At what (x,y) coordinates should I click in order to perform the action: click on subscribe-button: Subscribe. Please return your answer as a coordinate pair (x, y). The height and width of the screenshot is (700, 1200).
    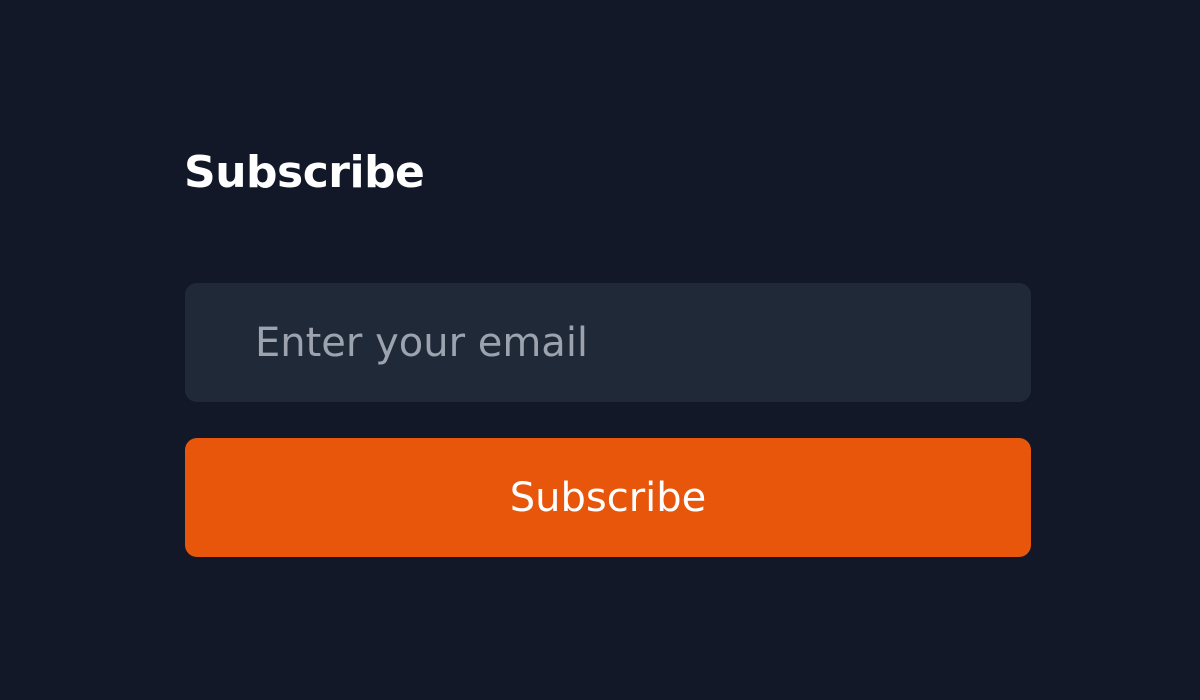
    Looking at the image, I should click on (608, 497).